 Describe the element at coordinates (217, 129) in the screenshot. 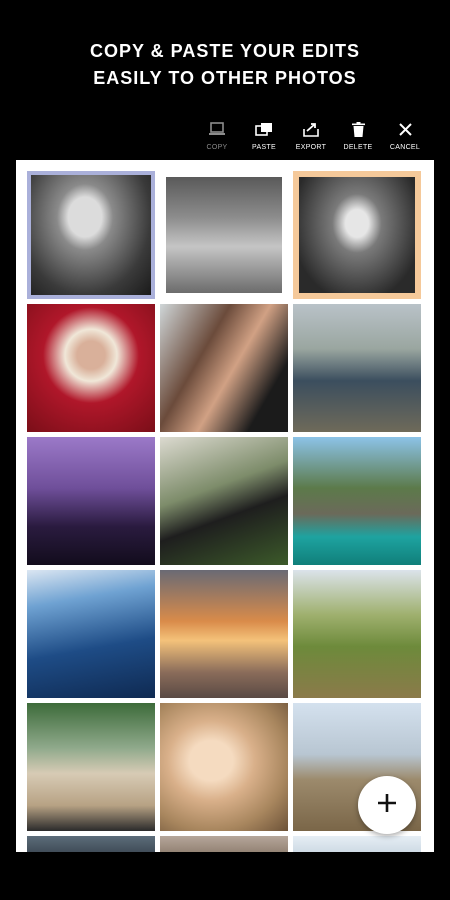

I see `copy-icon` at that location.